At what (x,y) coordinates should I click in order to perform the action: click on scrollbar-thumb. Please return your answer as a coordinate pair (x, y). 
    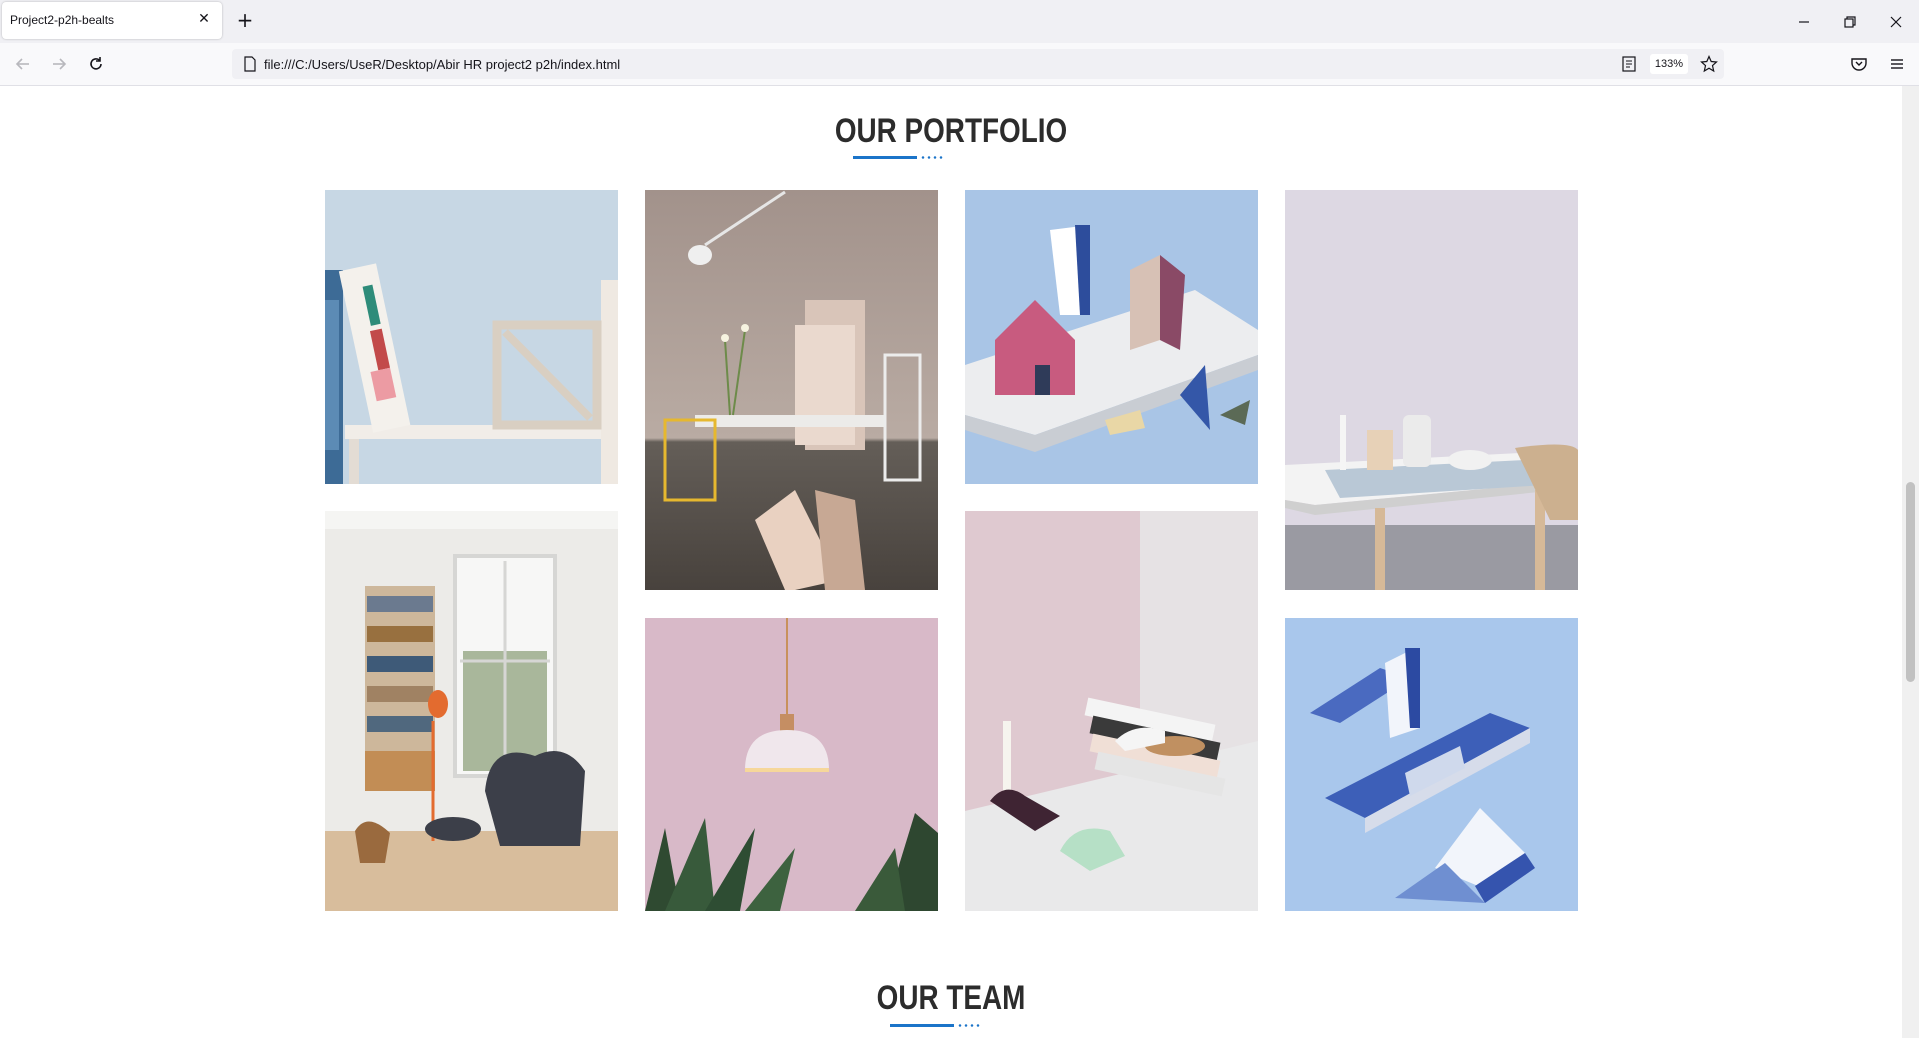
    Looking at the image, I should click on (1910, 582).